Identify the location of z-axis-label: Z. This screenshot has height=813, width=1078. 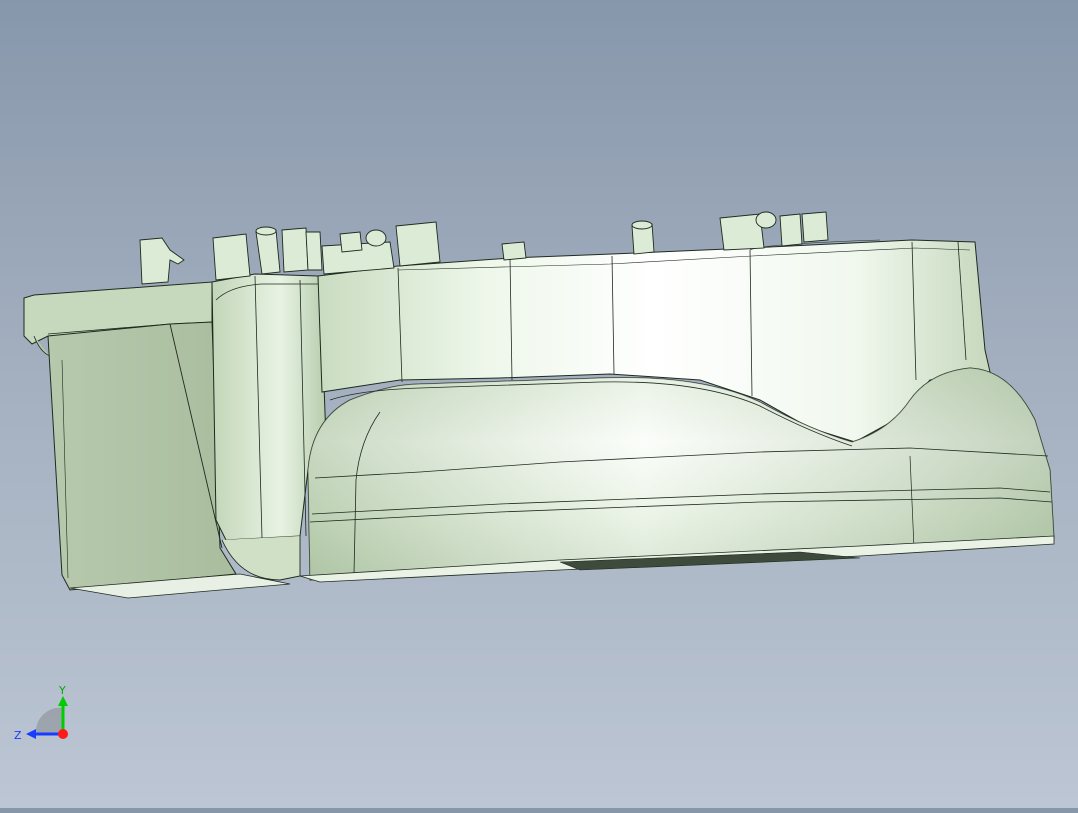
(18, 735).